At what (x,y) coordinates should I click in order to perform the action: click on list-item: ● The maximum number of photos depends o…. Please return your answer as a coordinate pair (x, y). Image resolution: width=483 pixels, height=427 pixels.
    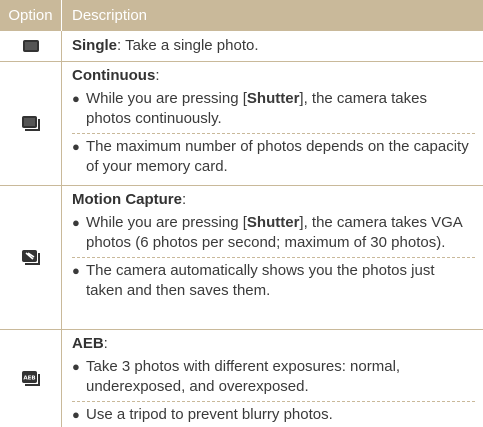
    Looking at the image, I should click on (273, 157).